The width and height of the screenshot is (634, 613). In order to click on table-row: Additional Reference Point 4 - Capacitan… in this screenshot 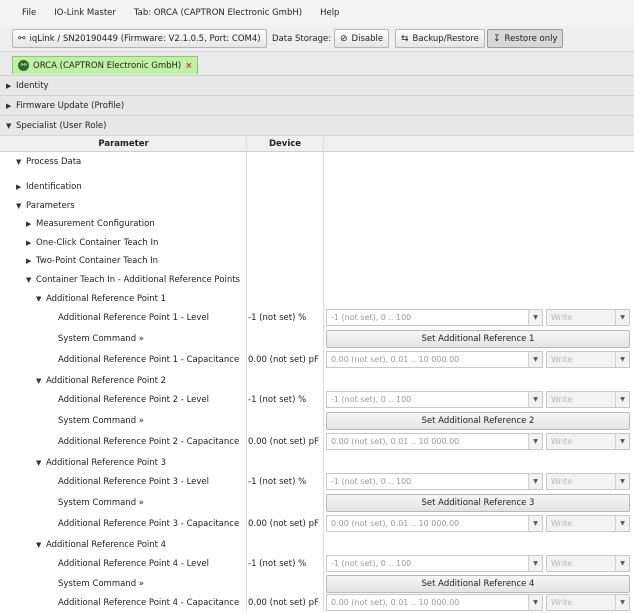, I will do `click(317, 602)`.